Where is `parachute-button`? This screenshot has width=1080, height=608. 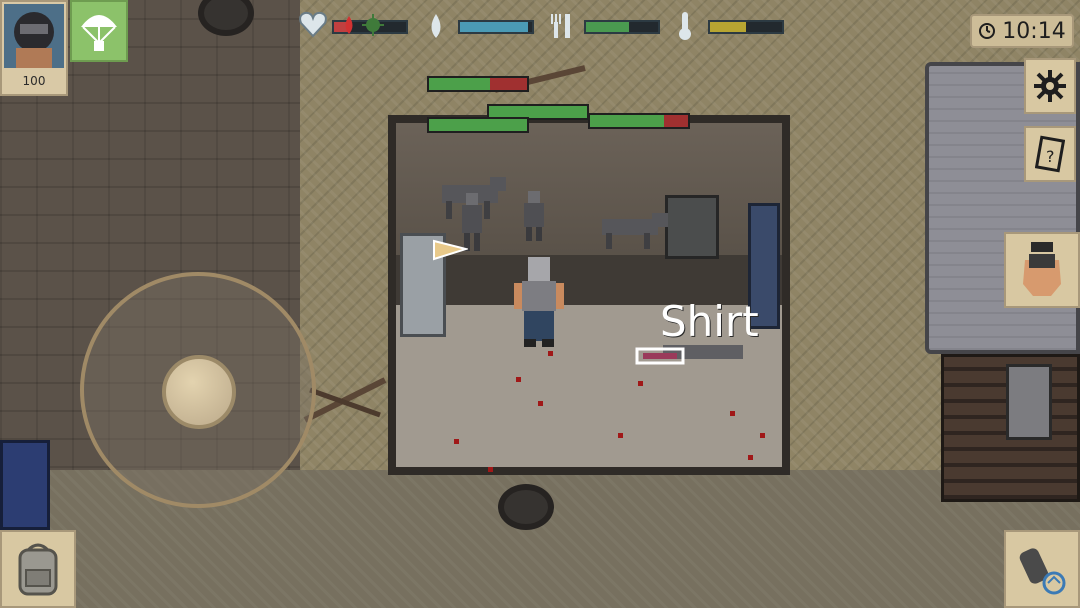 parachute-button is located at coordinates (99, 31).